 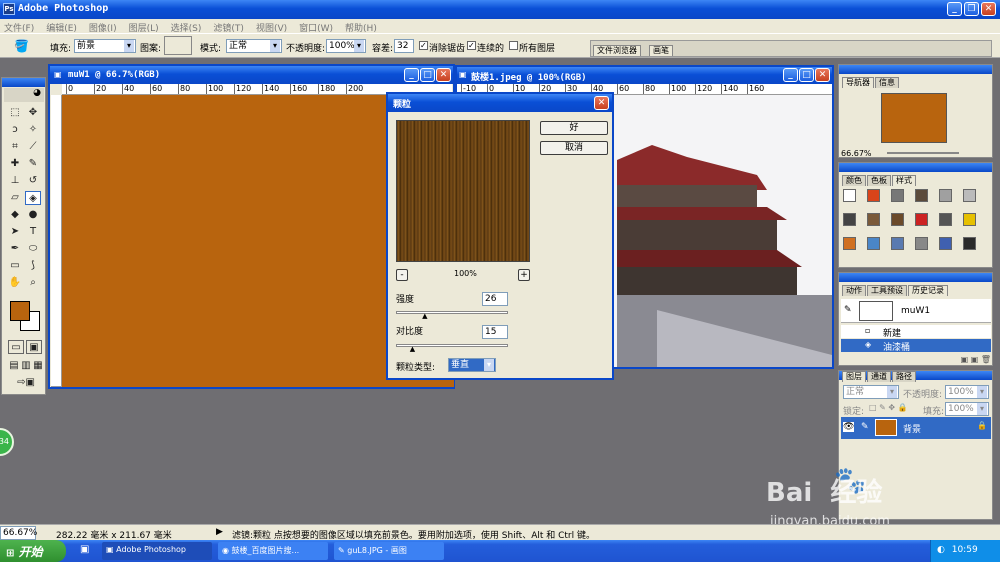 I want to click on quick-mask-icon: ▣, so click(x=34, y=347).